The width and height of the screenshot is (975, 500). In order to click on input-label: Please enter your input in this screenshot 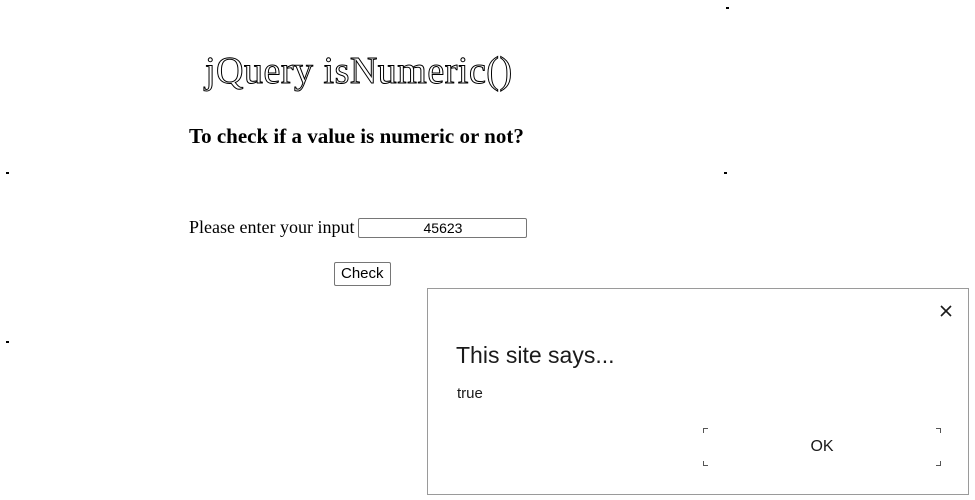, I will do `click(272, 227)`.